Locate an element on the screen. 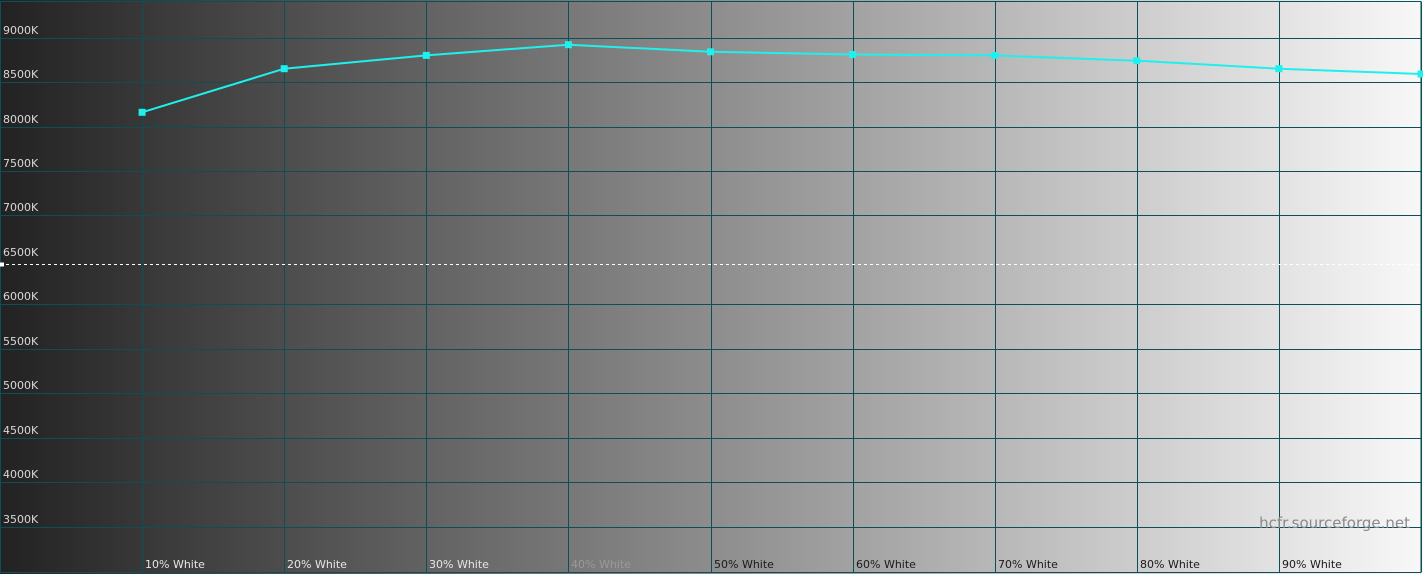  y-tick-label: 5500K is located at coordinates (21, 341).